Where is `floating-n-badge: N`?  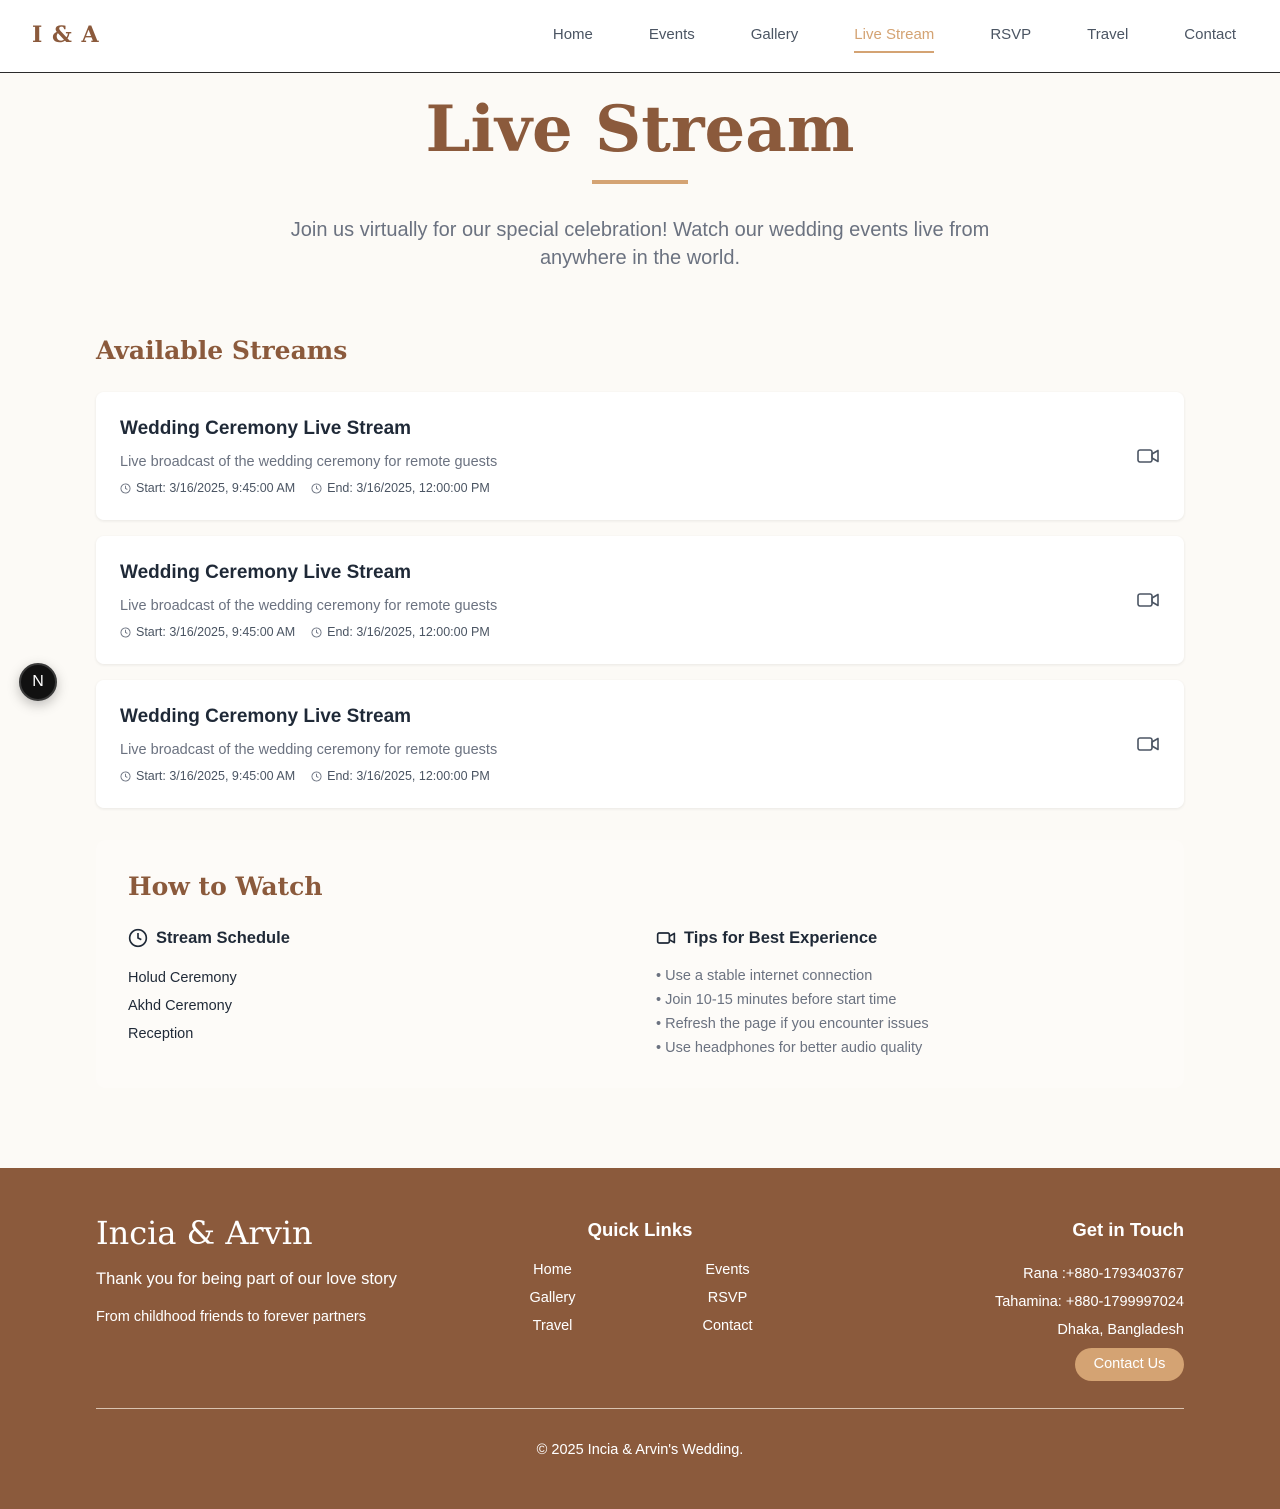
floating-n-badge: N is located at coordinates (38, 682).